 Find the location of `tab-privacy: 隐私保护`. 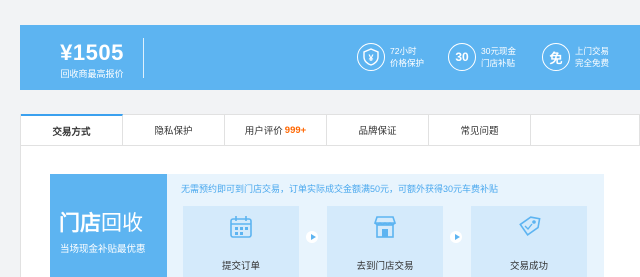

tab-privacy: 隐私保护 is located at coordinates (174, 130).